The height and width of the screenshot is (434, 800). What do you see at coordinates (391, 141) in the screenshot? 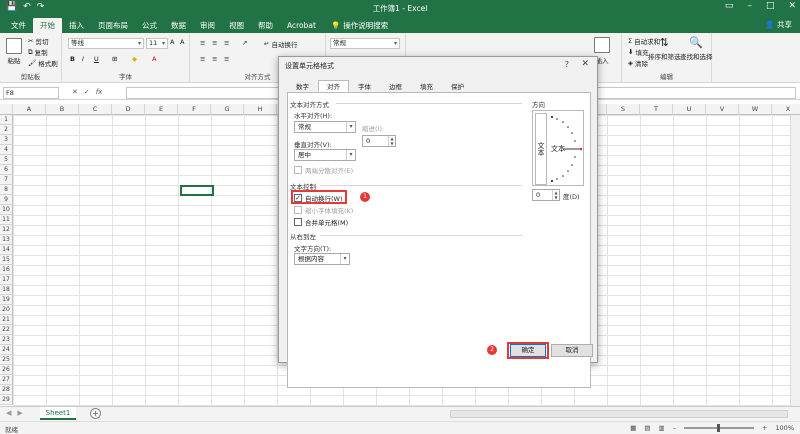
I see `spinner-icon: ▲ ▼` at bounding box center [391, 141].